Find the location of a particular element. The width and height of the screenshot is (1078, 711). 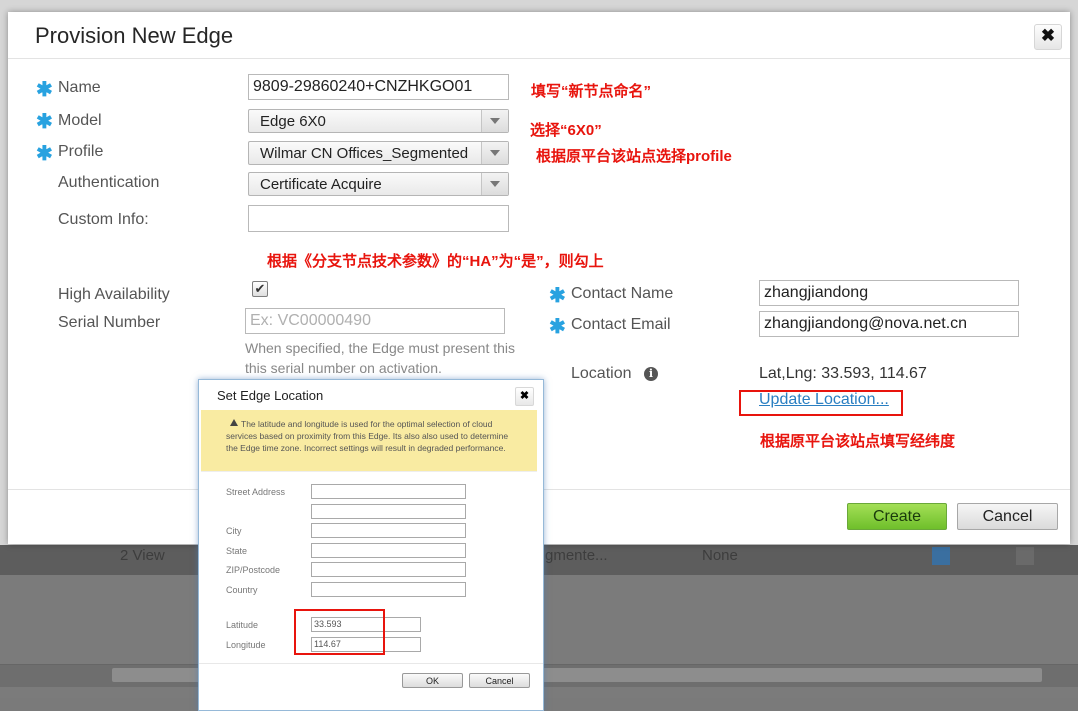

info-icon: i is located at coordinates (651, 374).